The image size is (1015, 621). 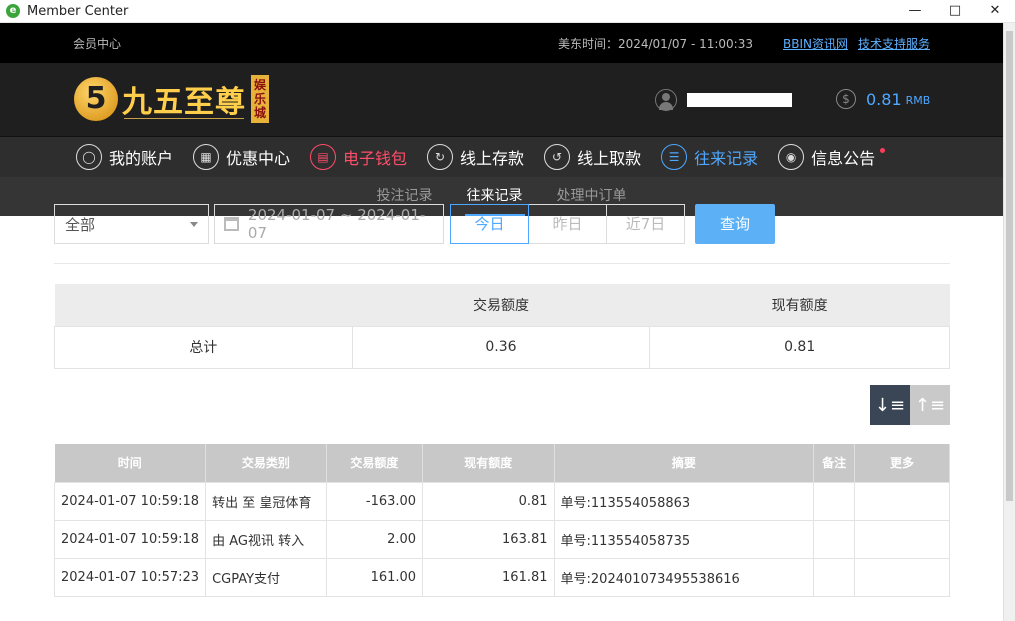 I want to click on logo-flourish, so click(x=184, y=121).